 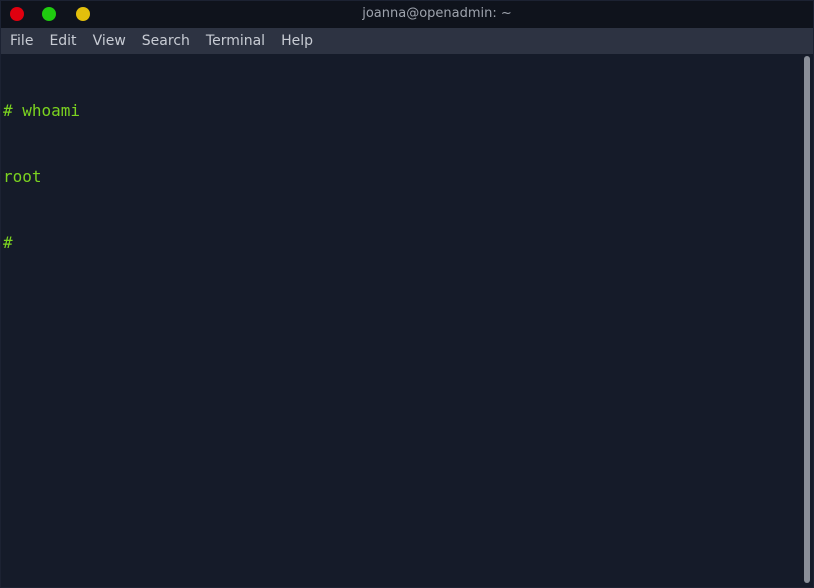 I want to click on scrollbar-thumb, so click(x=807, y=319).